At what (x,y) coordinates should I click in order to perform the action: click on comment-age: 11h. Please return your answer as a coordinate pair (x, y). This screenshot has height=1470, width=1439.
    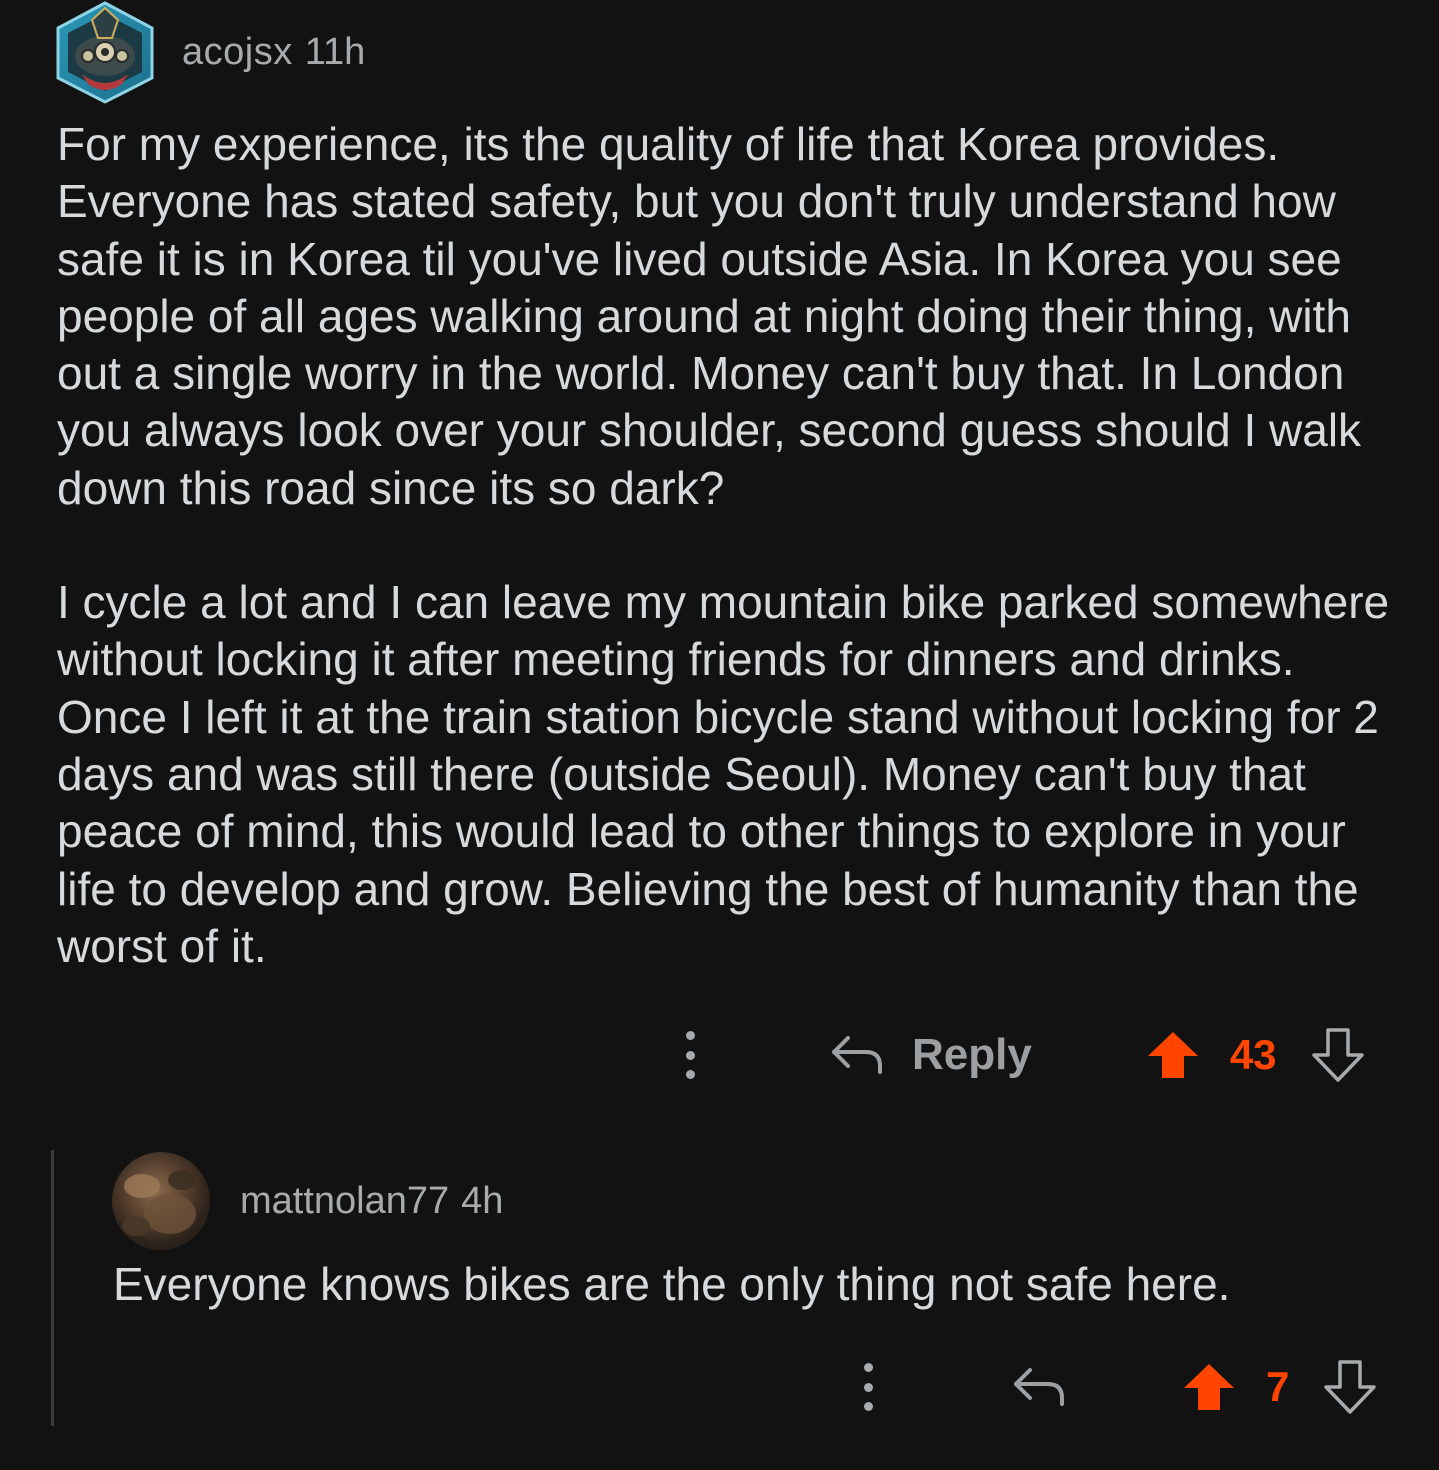
    Looking at the image, I should click on (335, 51).